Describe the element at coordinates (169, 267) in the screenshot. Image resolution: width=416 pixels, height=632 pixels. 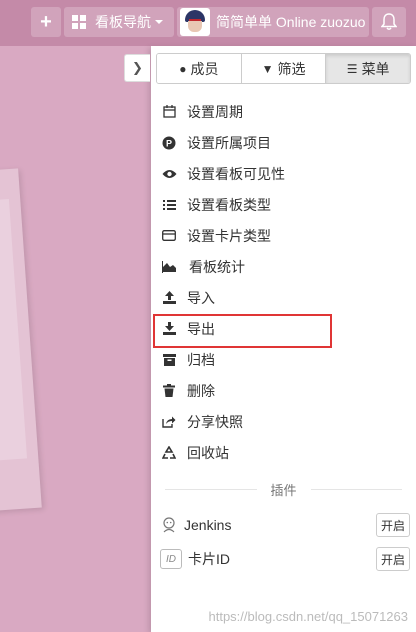
I see `area-chart-icon` at that location.